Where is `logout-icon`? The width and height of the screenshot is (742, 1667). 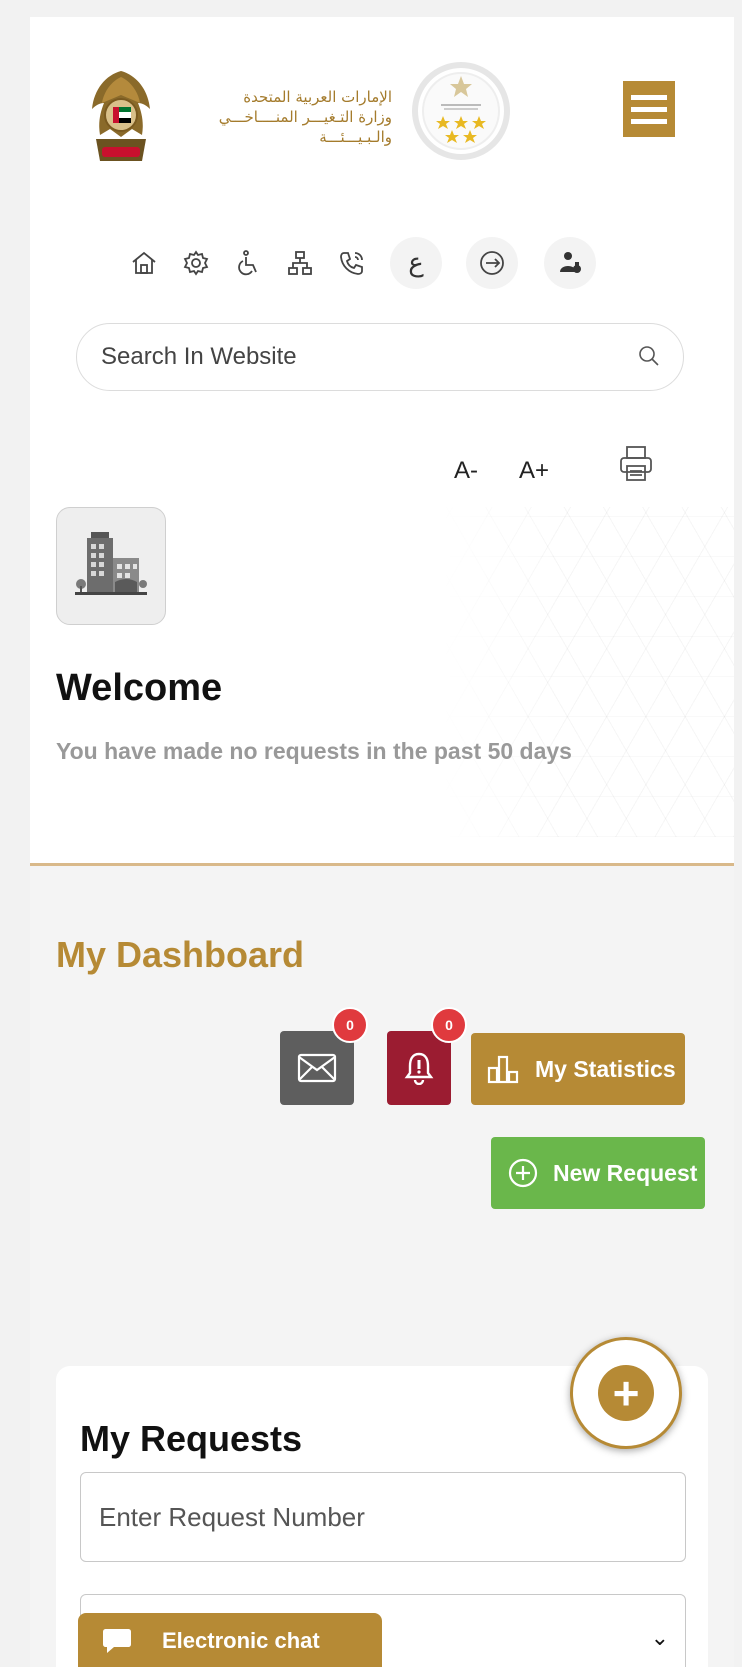 logout-icon is located at coordinates (492, 263).